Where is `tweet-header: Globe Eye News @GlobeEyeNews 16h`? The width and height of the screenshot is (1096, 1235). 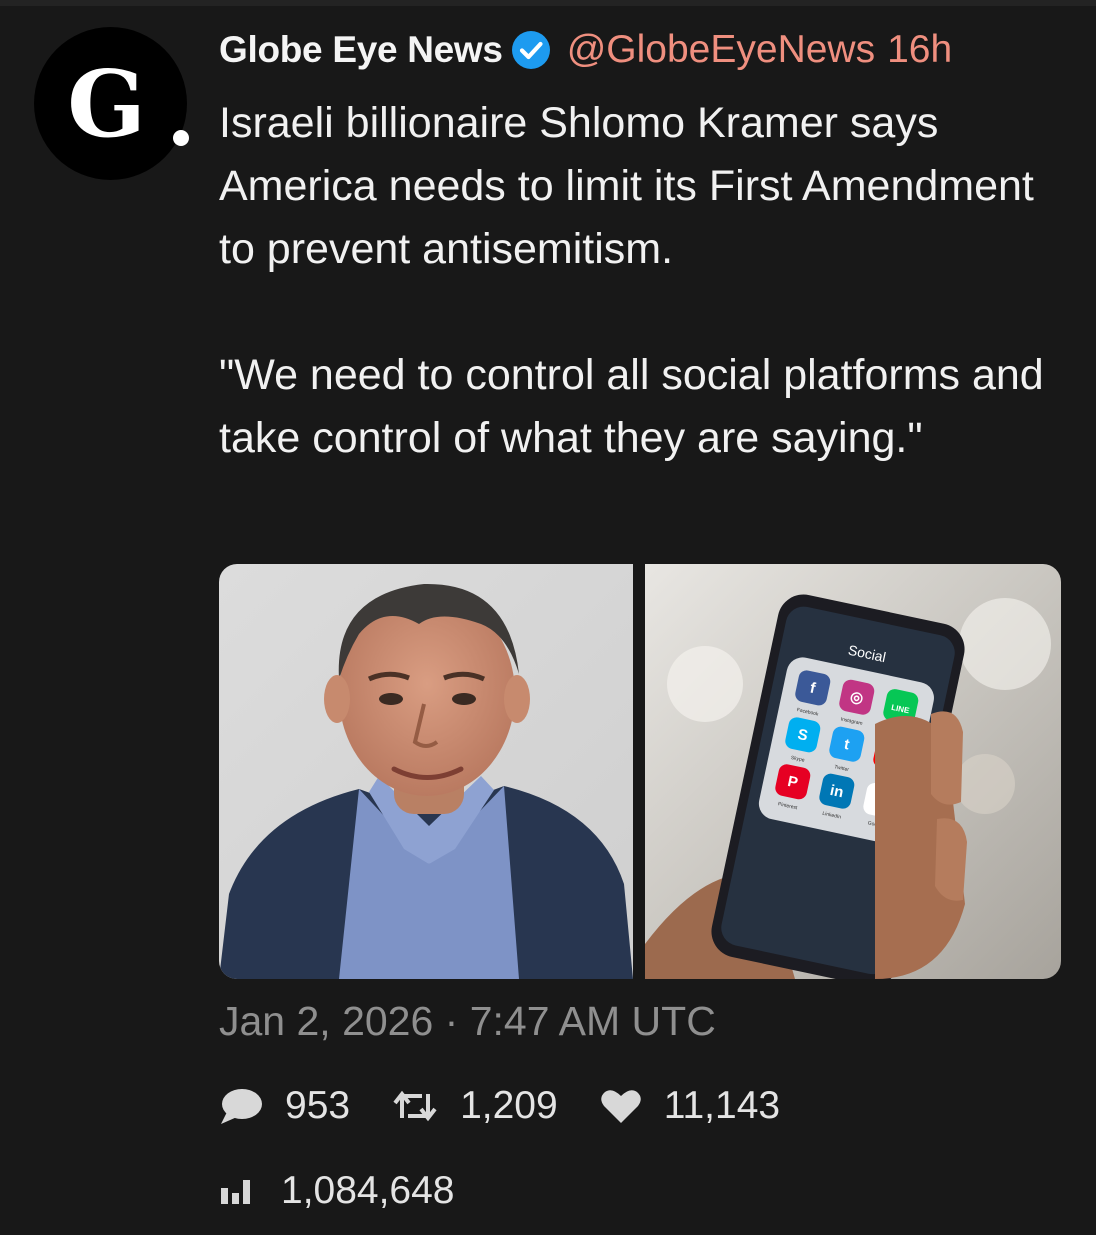 tweet-header: Globe Eye News @GlobeEyeNews 16h is located at coordinates (585, 50).